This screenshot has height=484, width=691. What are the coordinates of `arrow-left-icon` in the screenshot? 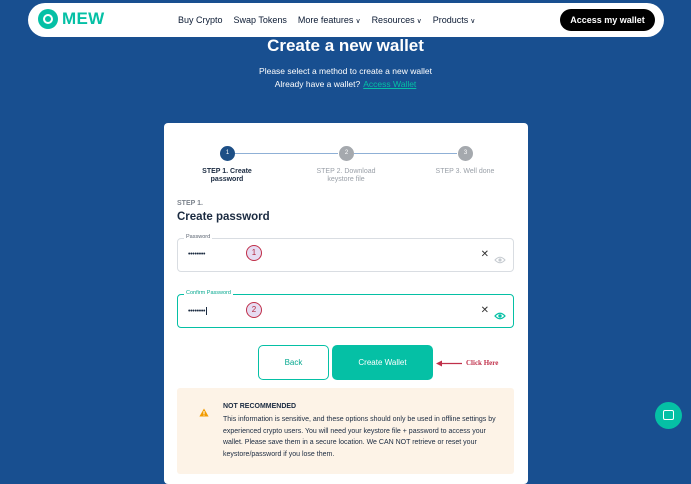 It's located at (449, 363).